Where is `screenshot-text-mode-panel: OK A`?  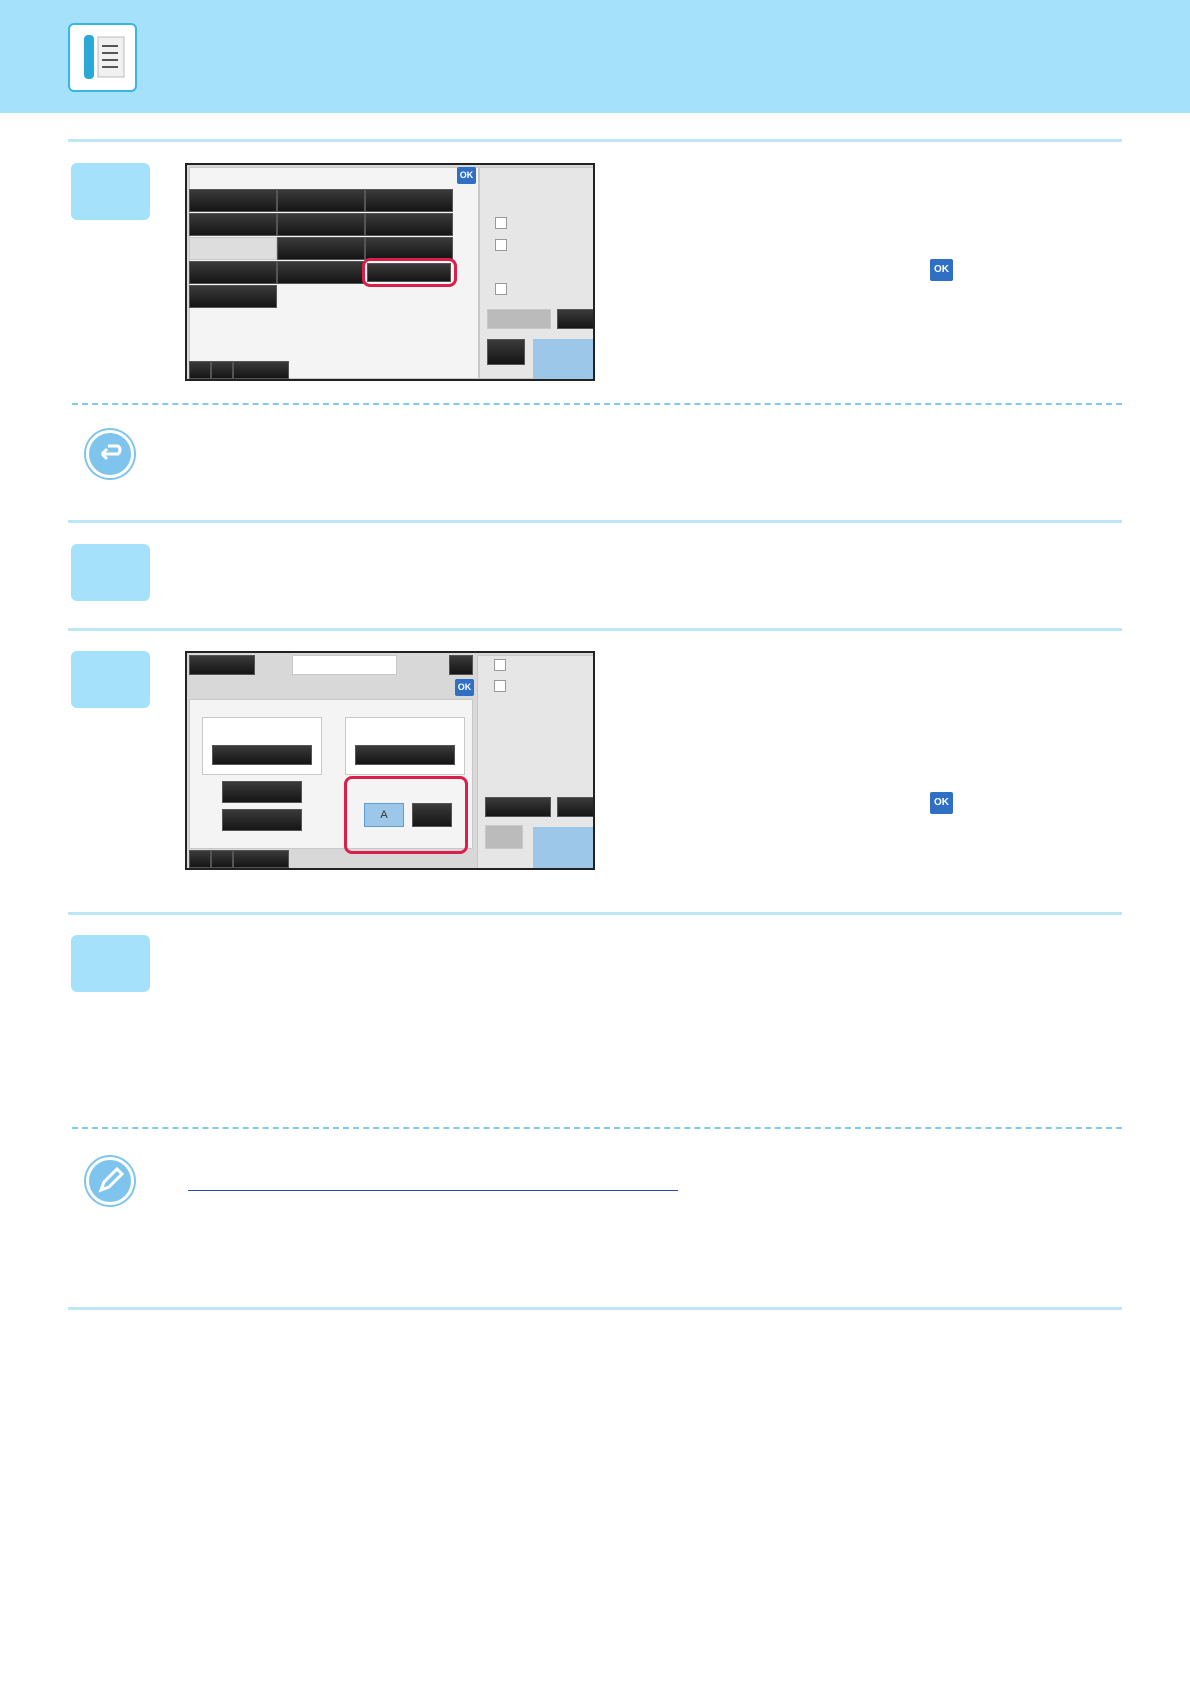 screenshot-text-mode-panel: OK A is located at coordinates (390, 760).